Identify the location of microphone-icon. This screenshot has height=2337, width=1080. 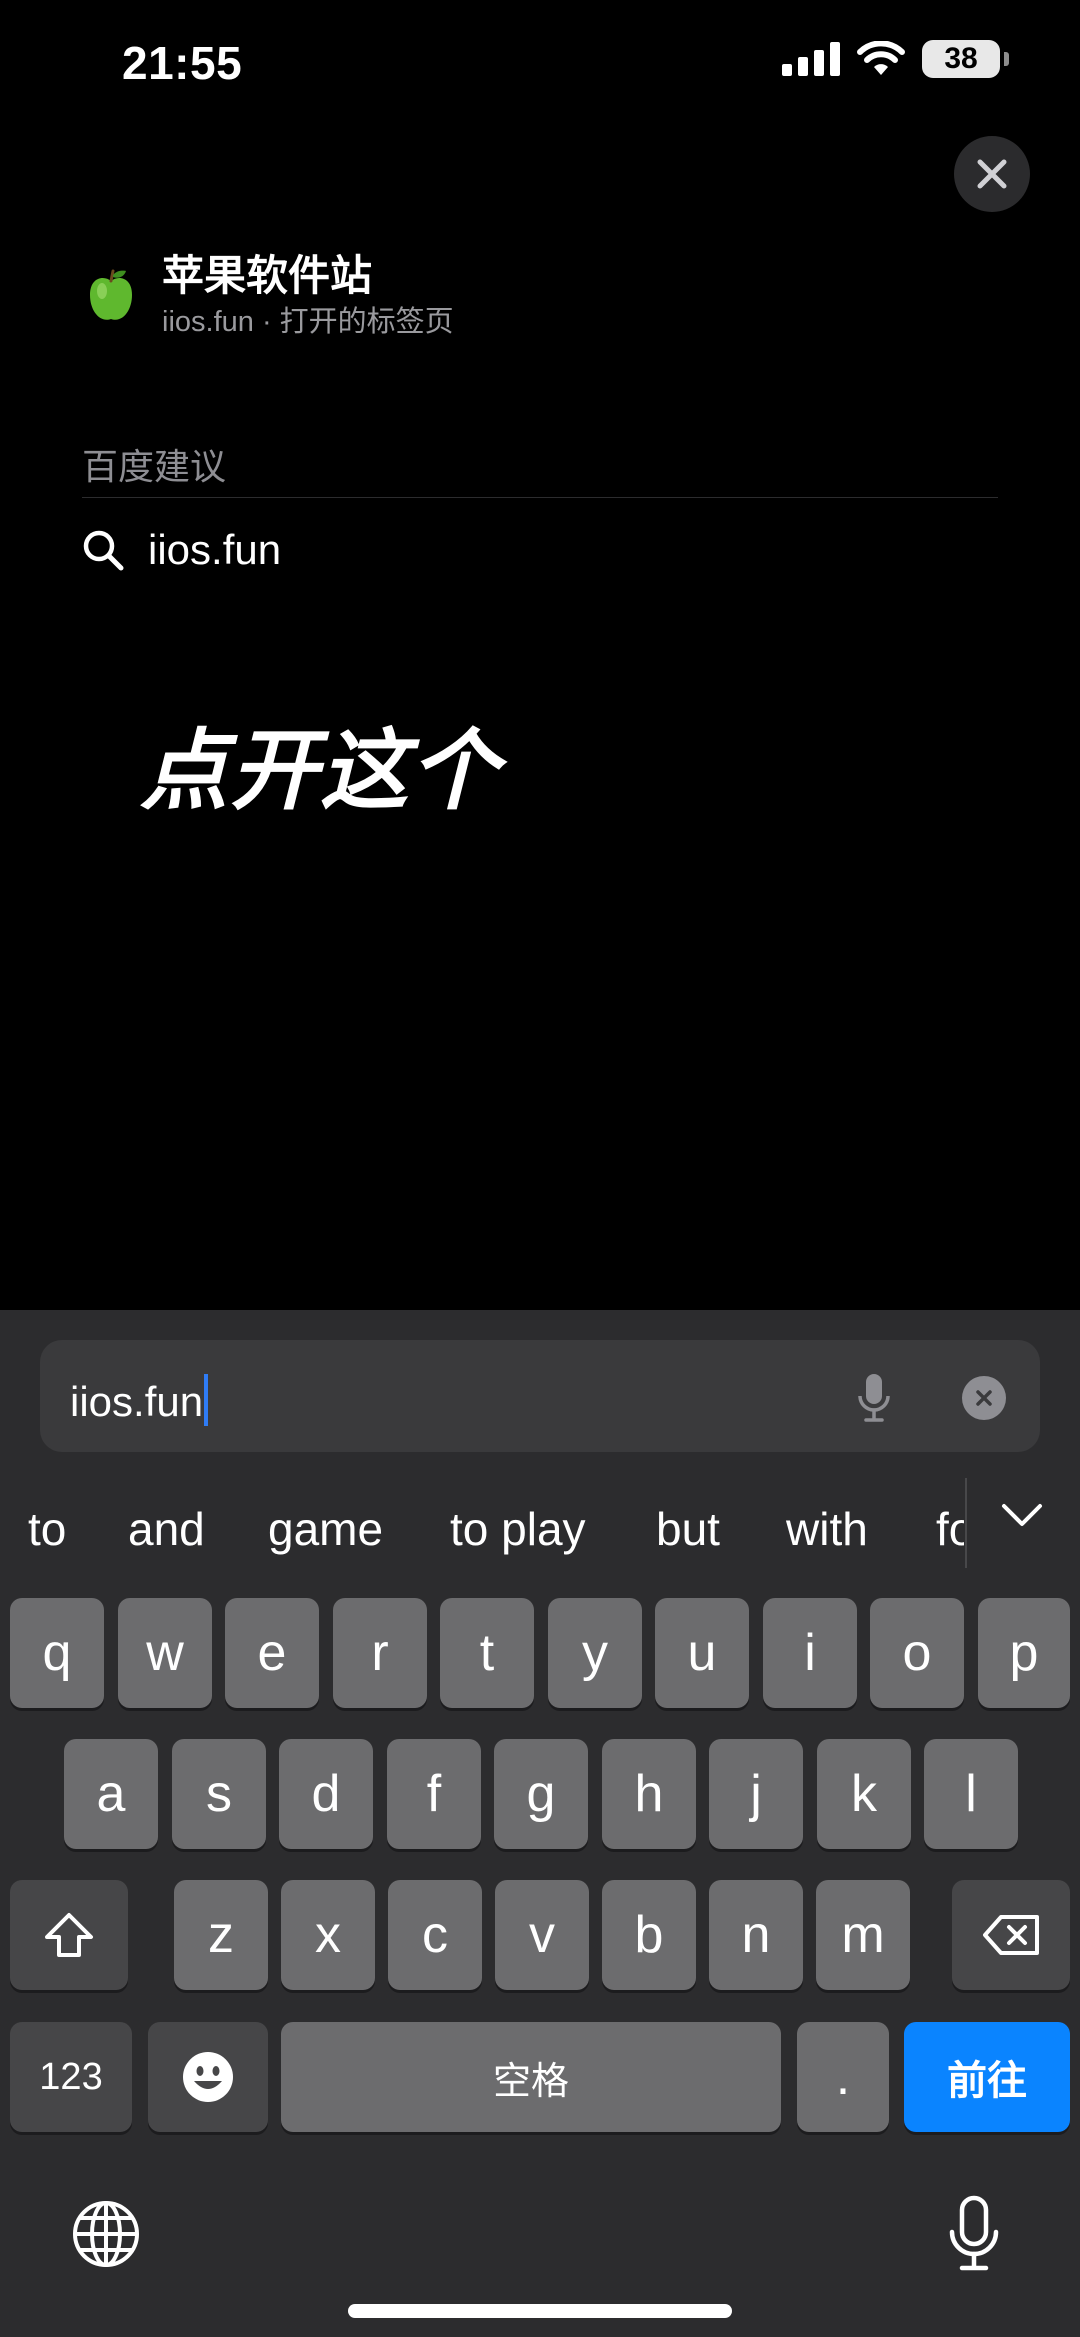
(874, 1398).